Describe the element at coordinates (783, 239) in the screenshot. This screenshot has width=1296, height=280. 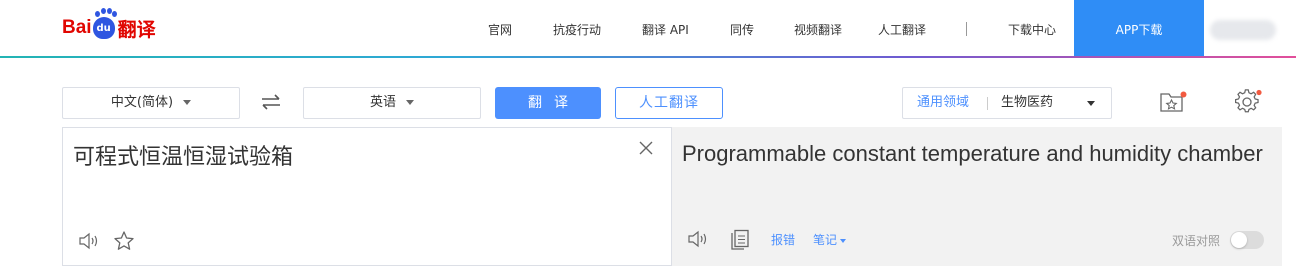
I see `report-error-link: 报错` at that location.